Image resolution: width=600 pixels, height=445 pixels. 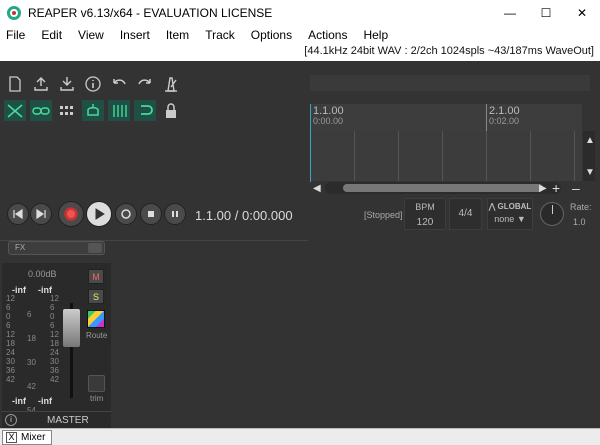 I want to click on fx-bypass-icon, so click(x=95, y=248).